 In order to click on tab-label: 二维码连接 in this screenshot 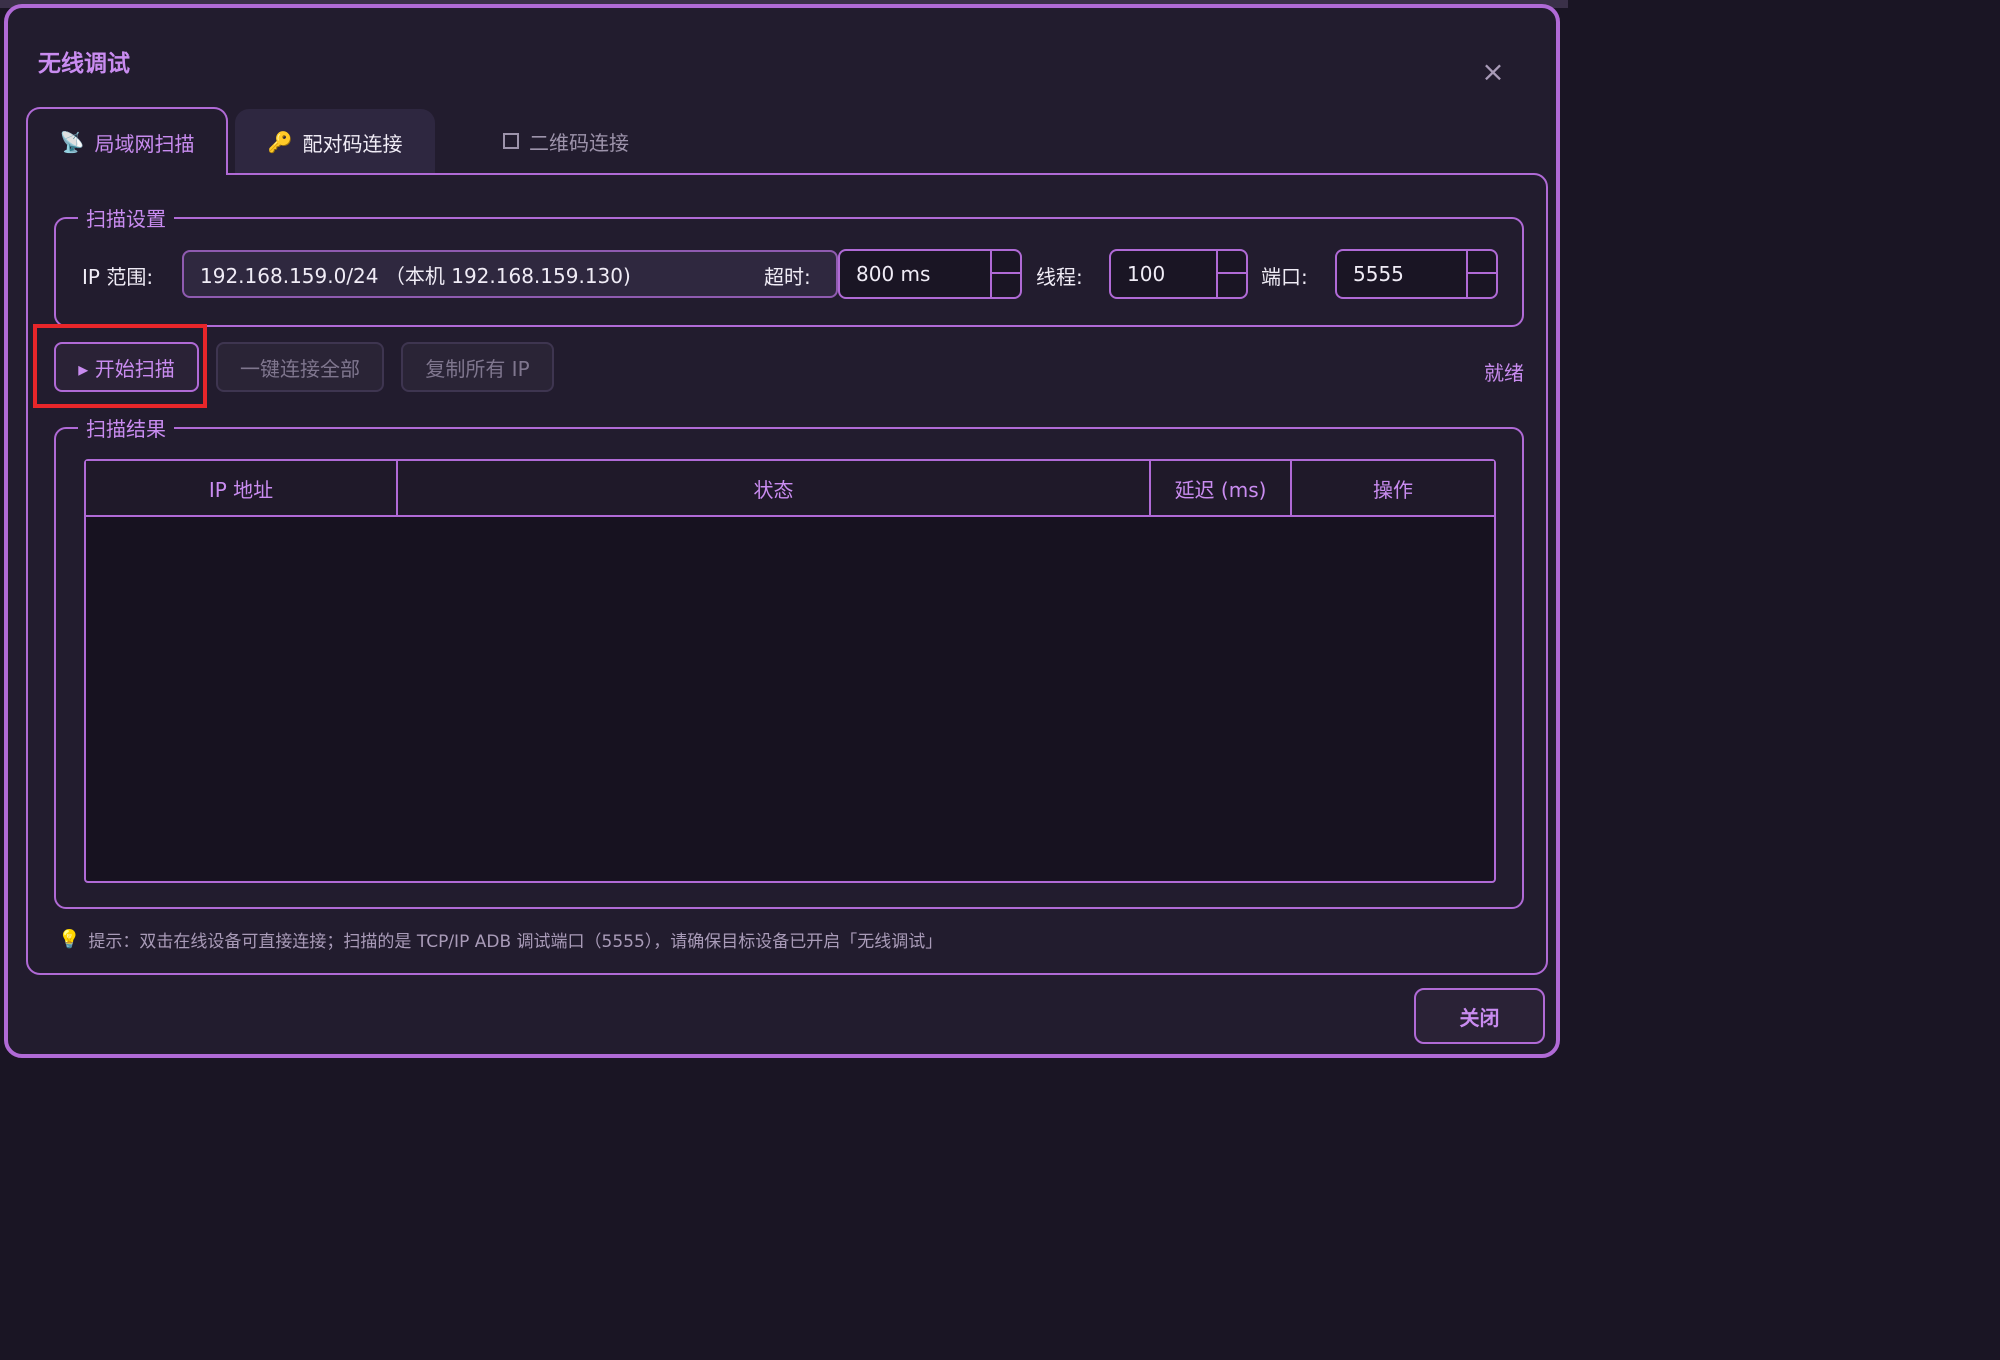, I will do `click(579, 142)`.